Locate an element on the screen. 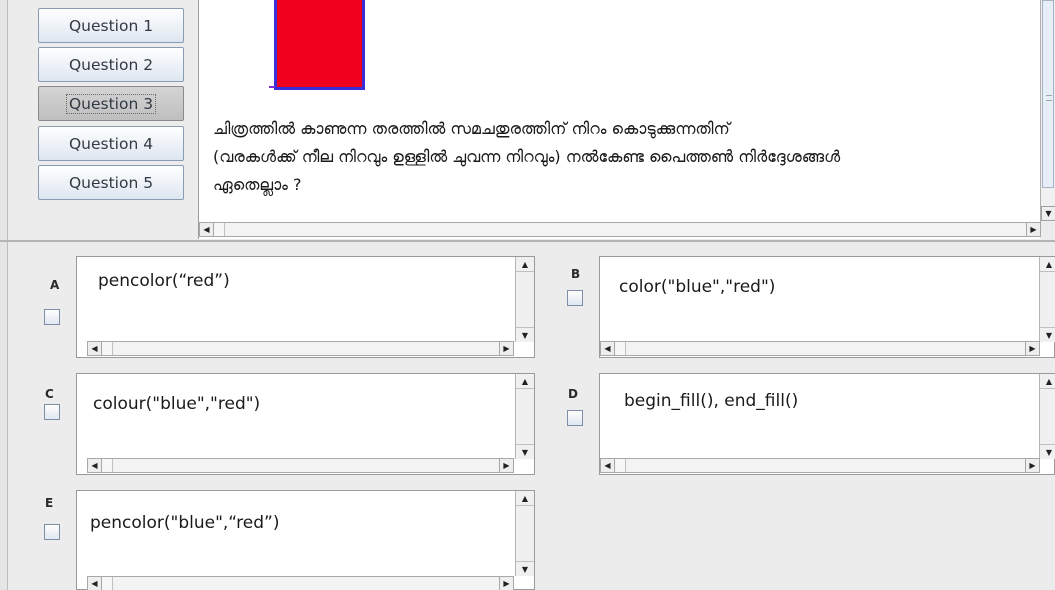 The width and height of the screenshot is (1055, 590). option-b-box: color("blue","red") ▲ ▼ ◀ ▶ is located at coordinates (827, 307).